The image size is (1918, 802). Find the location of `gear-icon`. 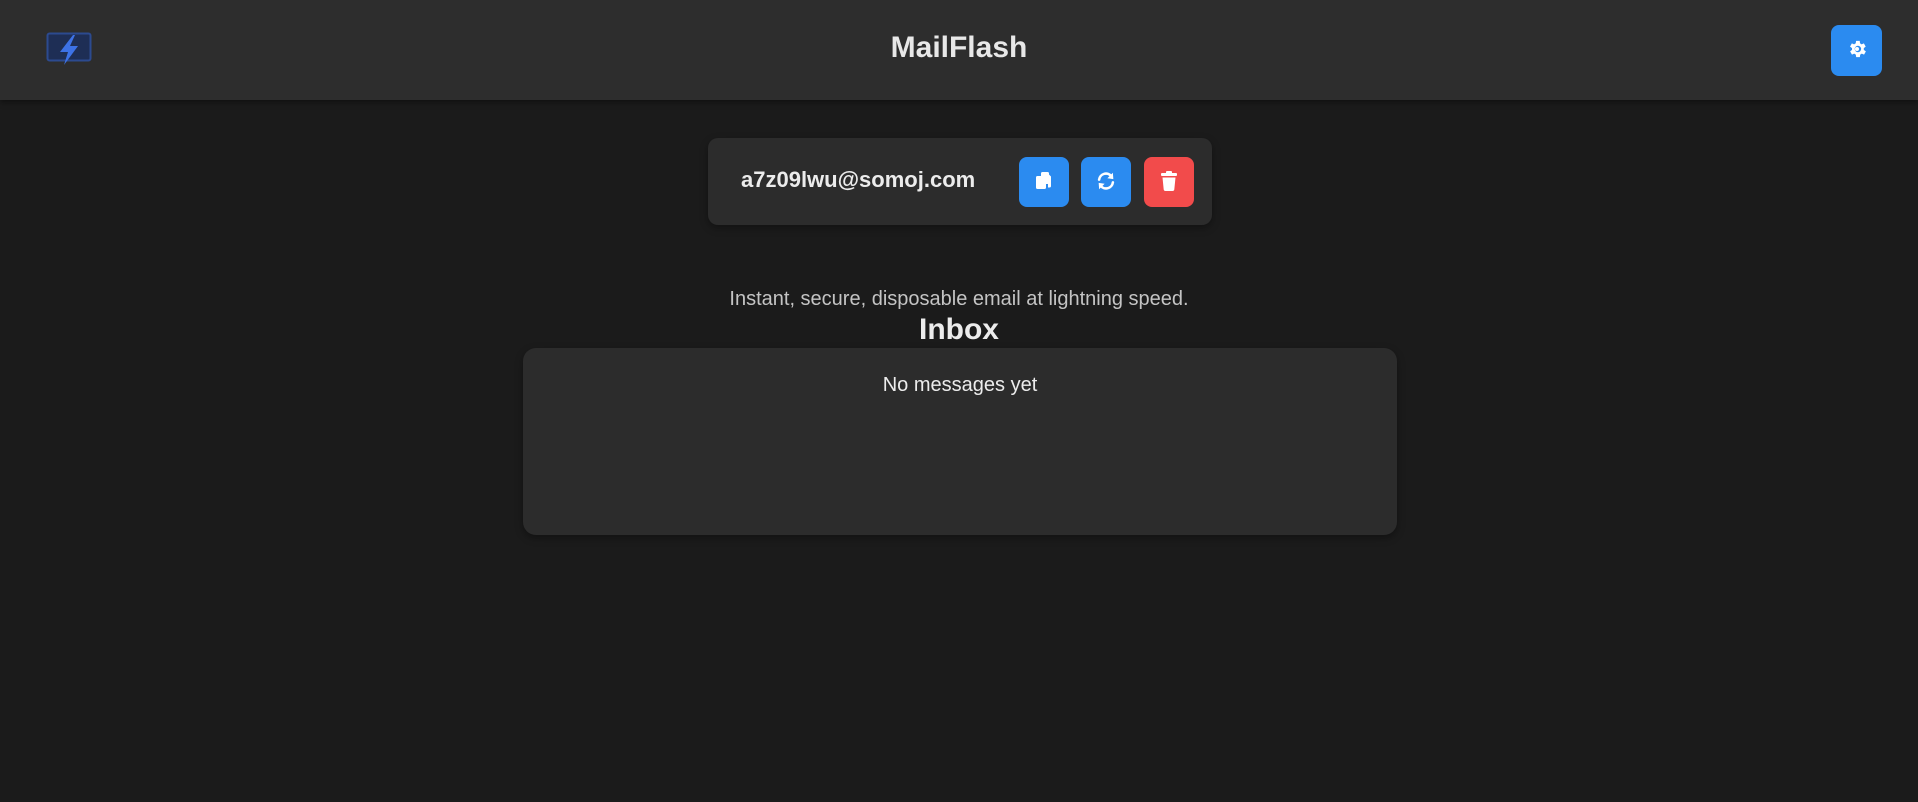

gear-icon is located at coordinates (1857, 50).